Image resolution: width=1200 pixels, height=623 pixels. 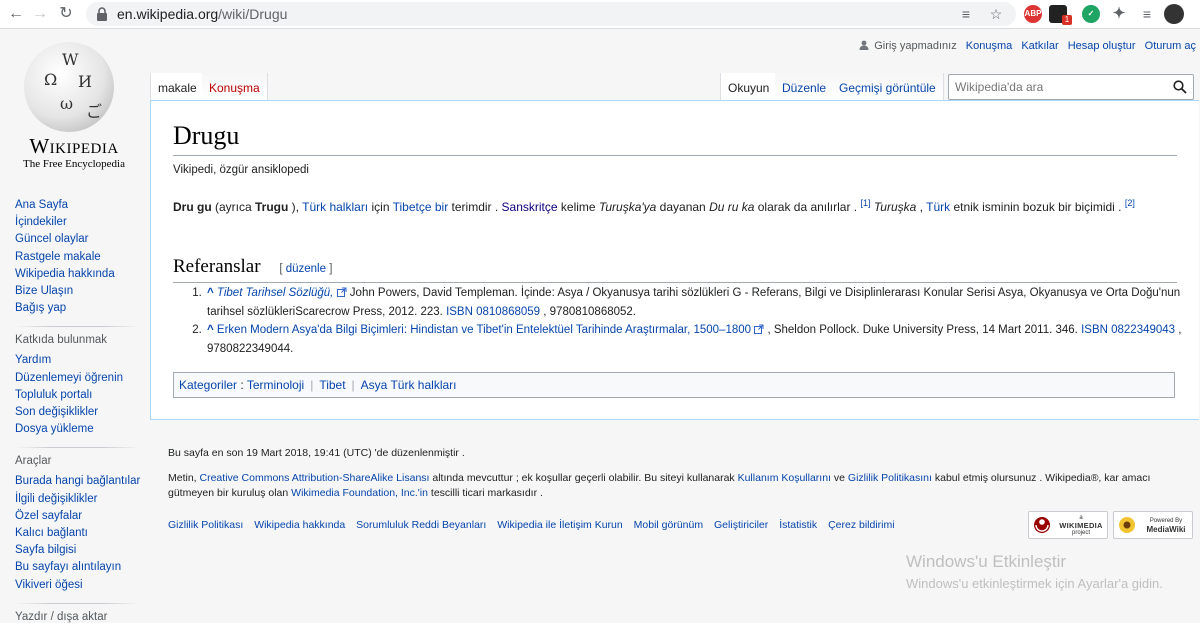 I want to click on puzzle-icon: ✦, so click(x=1119, y=14).